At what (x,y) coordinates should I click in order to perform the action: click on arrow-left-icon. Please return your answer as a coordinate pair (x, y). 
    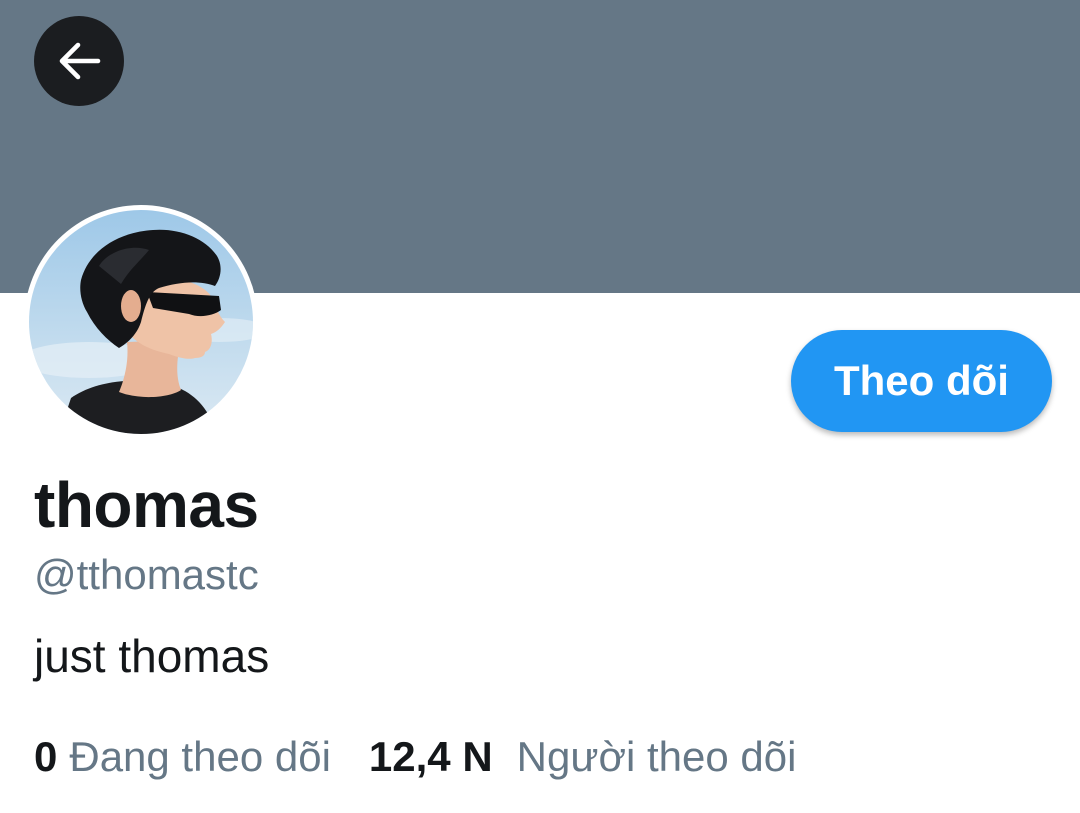
    Looking at the image, I should click on (79, 61).